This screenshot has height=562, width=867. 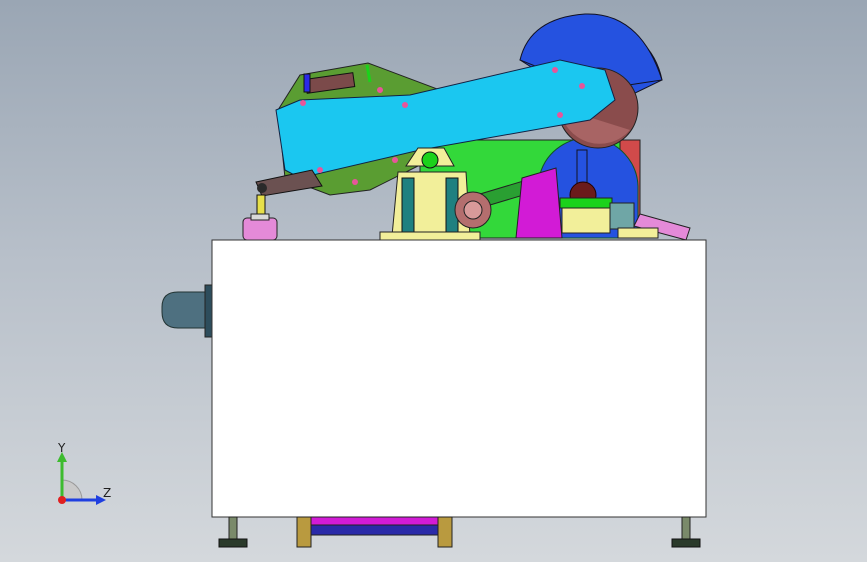 I want to click on axis-triad: Y Z, so click(x=84, y=473).